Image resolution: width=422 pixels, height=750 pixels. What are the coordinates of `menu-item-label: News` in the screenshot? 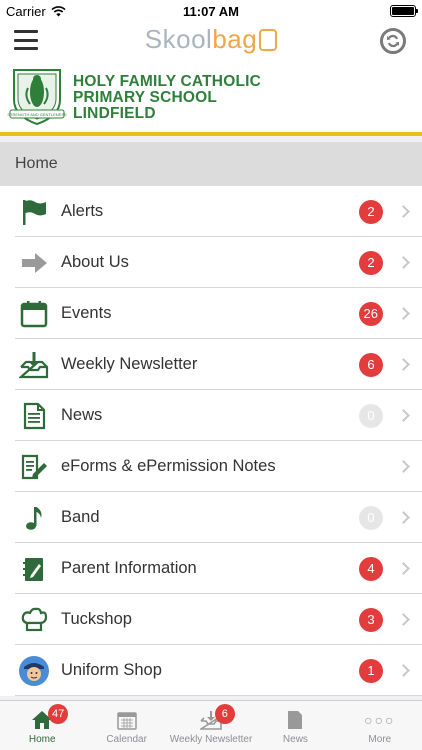 It's located at (82, 415).